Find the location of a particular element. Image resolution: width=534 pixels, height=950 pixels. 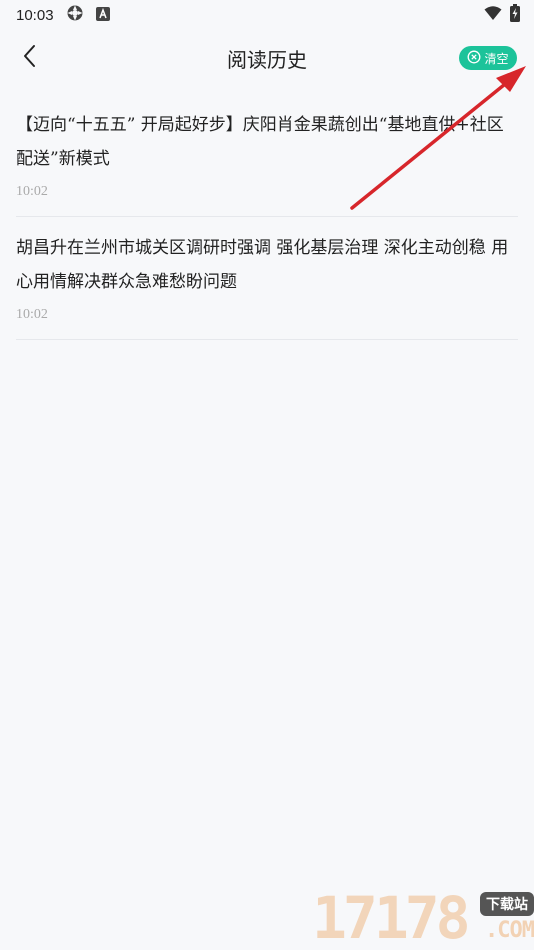

clear-button: 清空 is located at coordinates (488, 58).